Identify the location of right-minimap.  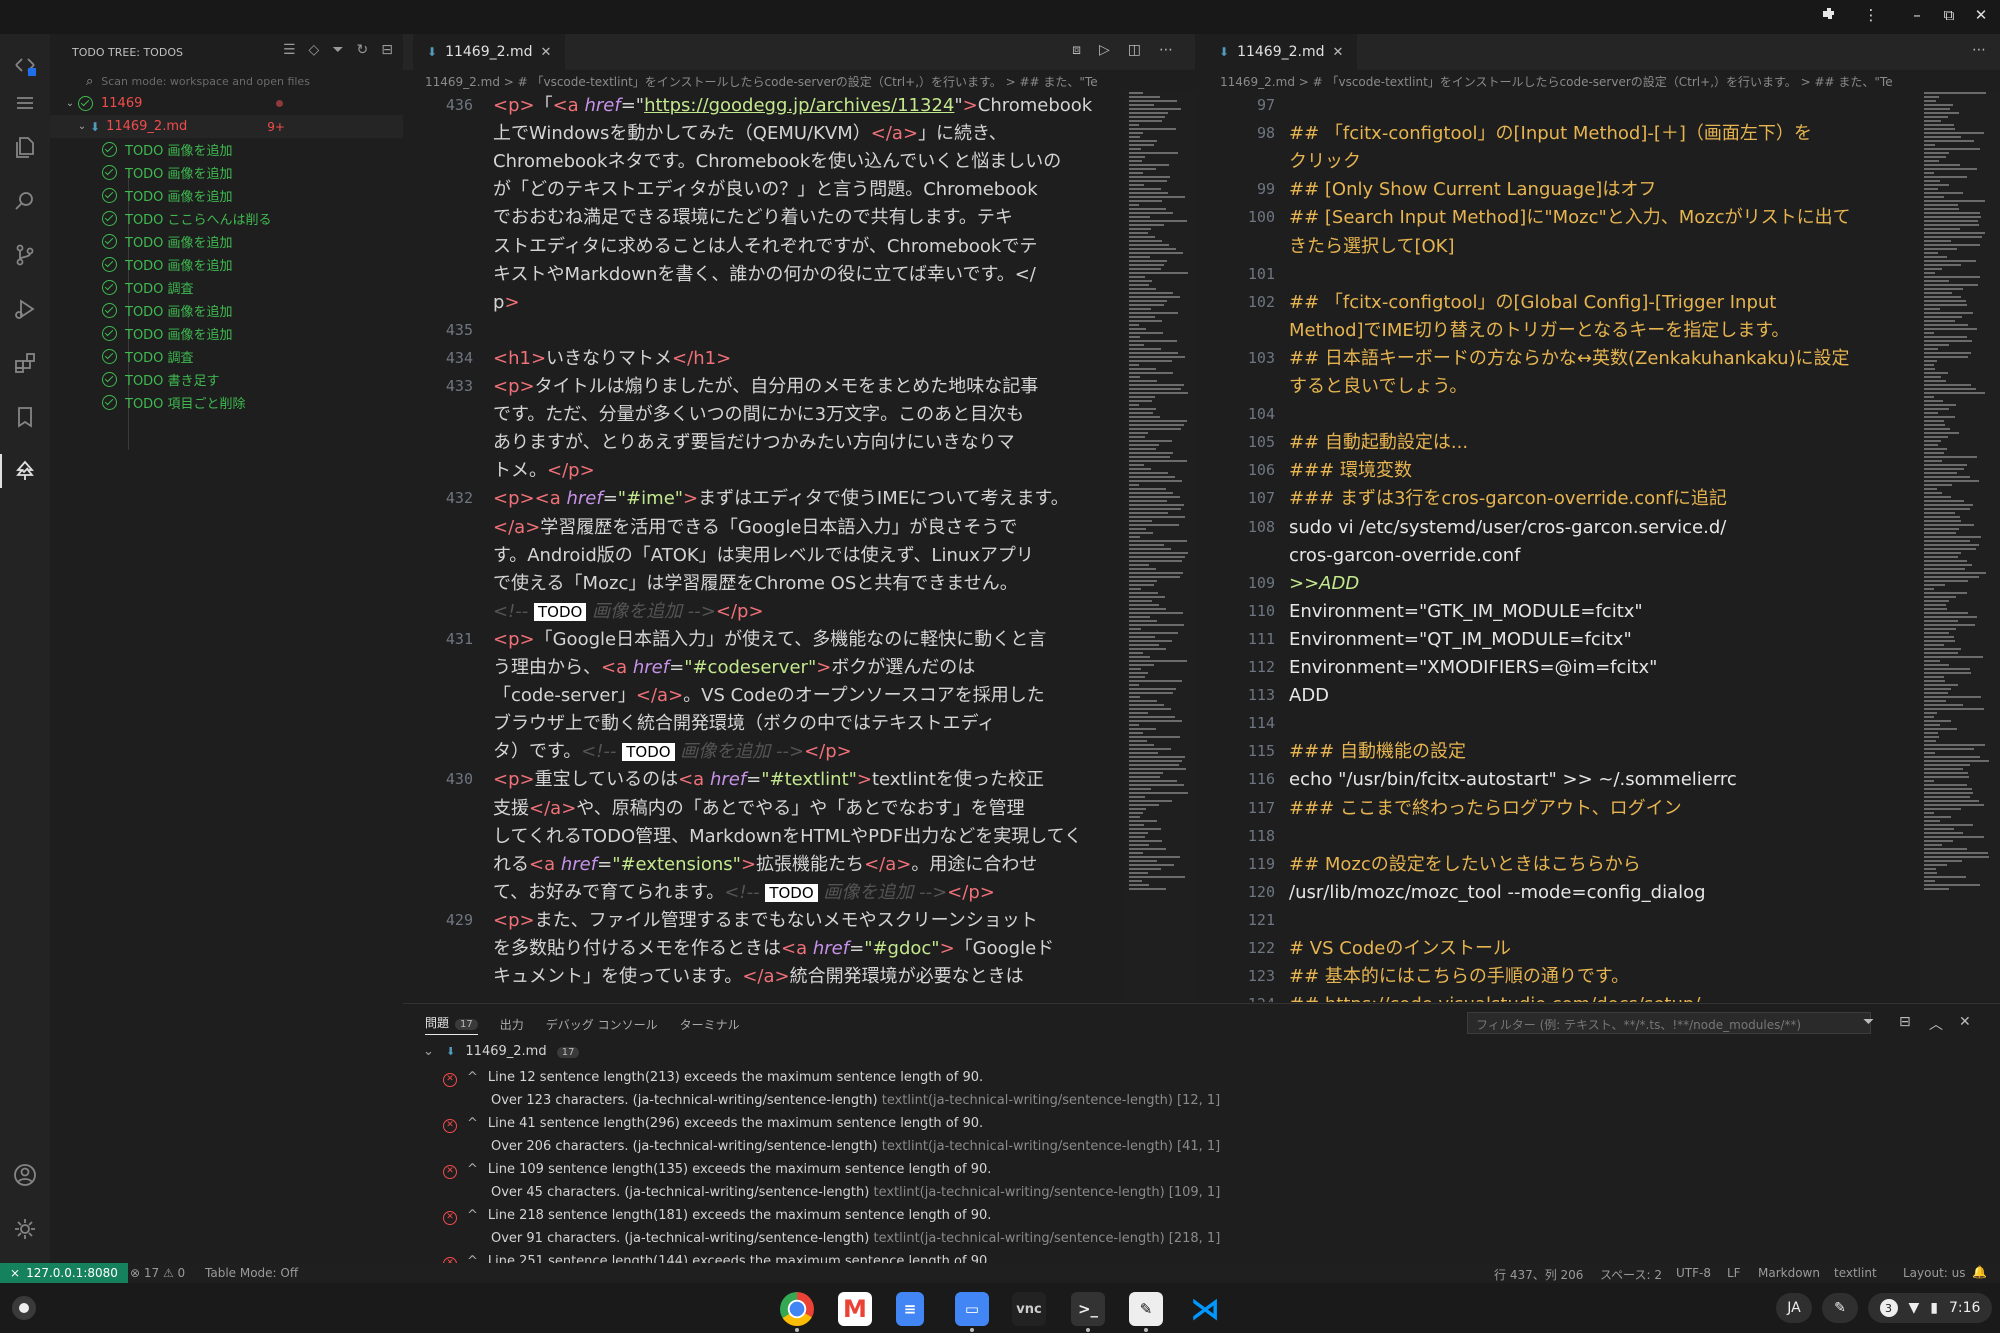
(1960, 547).